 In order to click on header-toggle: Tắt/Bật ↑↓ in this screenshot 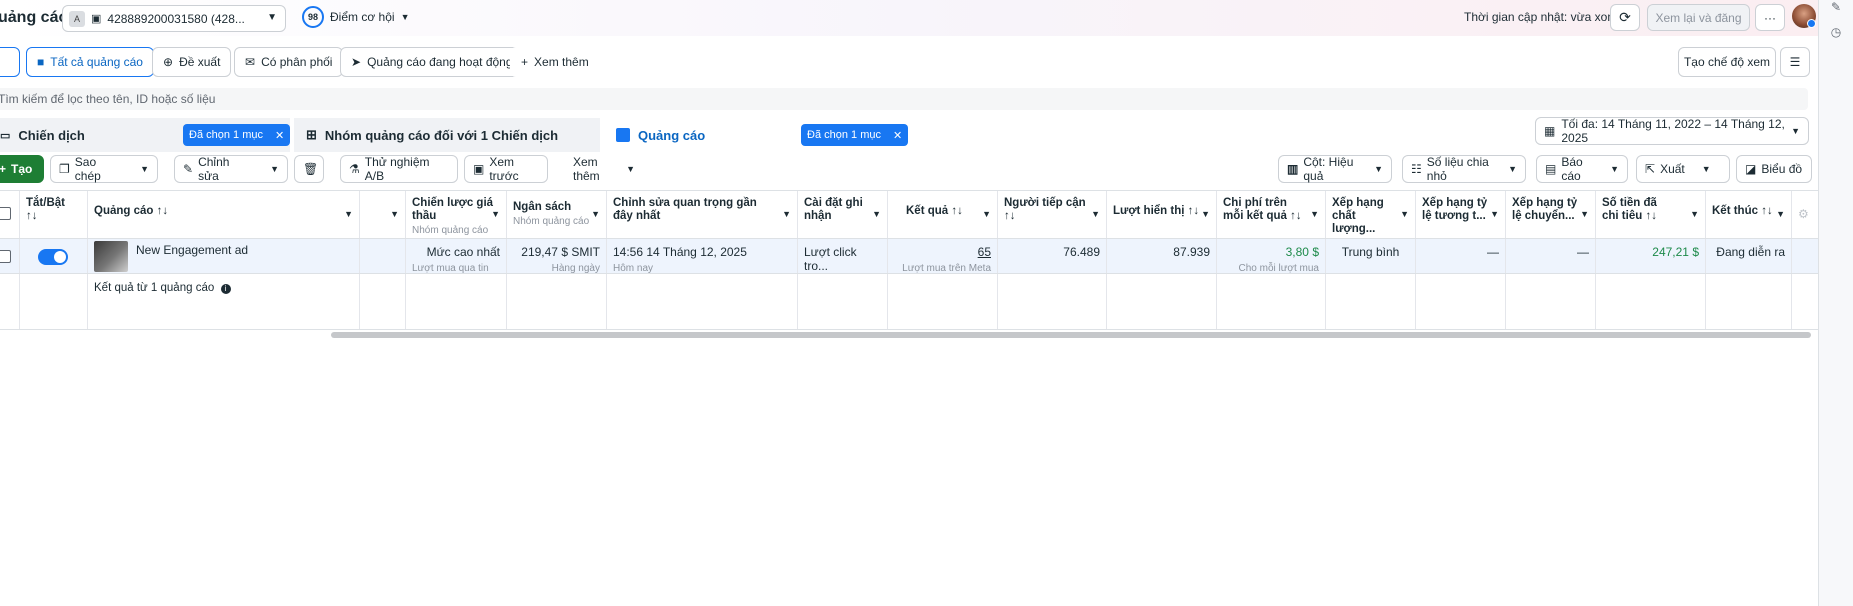, I will do `click(54, 214)`.